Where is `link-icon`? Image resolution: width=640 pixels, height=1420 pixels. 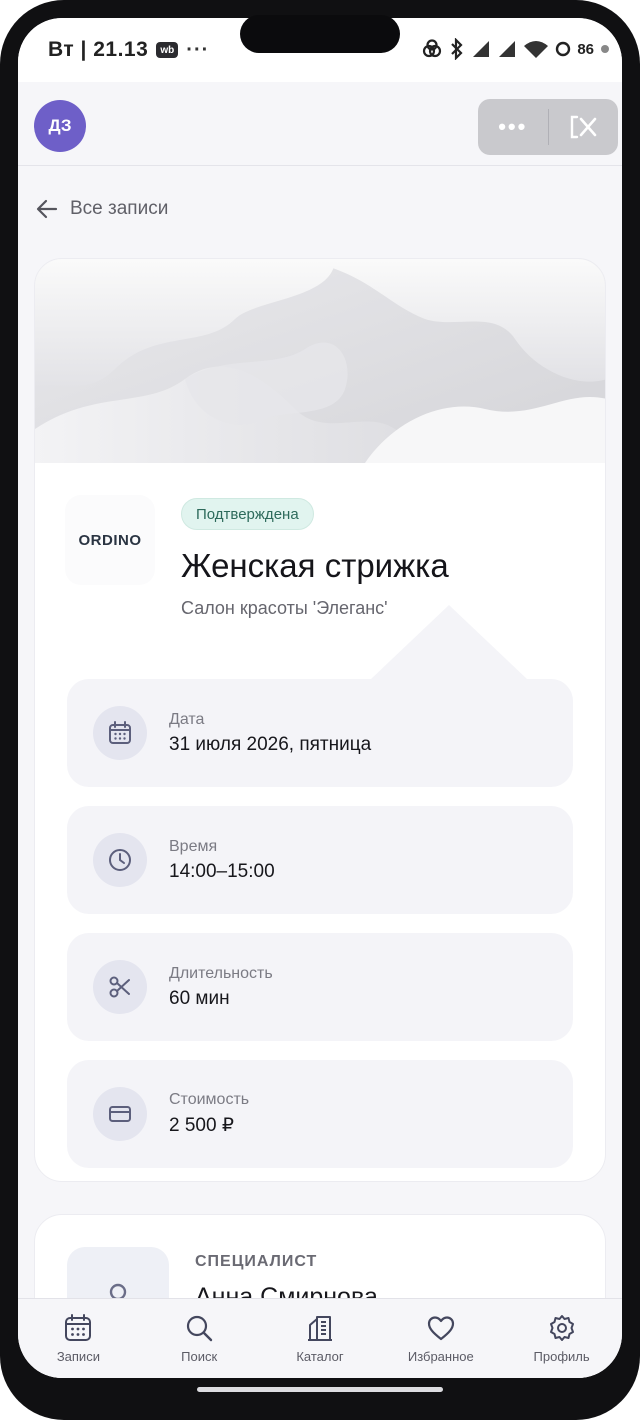
link-icon is located at coordinates (432, 48).